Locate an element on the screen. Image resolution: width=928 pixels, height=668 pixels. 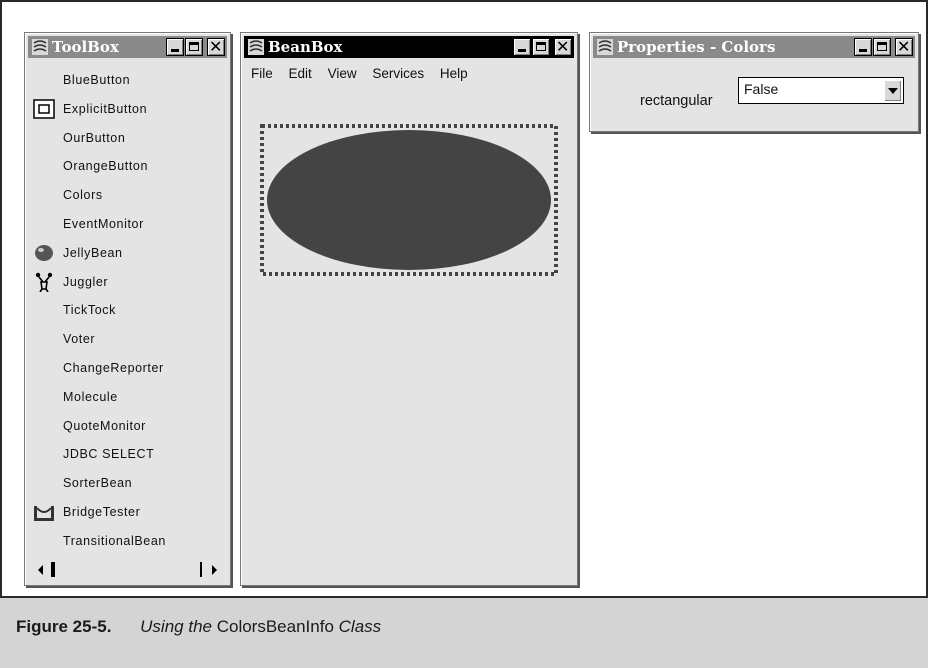
toolbox-title: ToolBox is located at coordinates (85, 47).